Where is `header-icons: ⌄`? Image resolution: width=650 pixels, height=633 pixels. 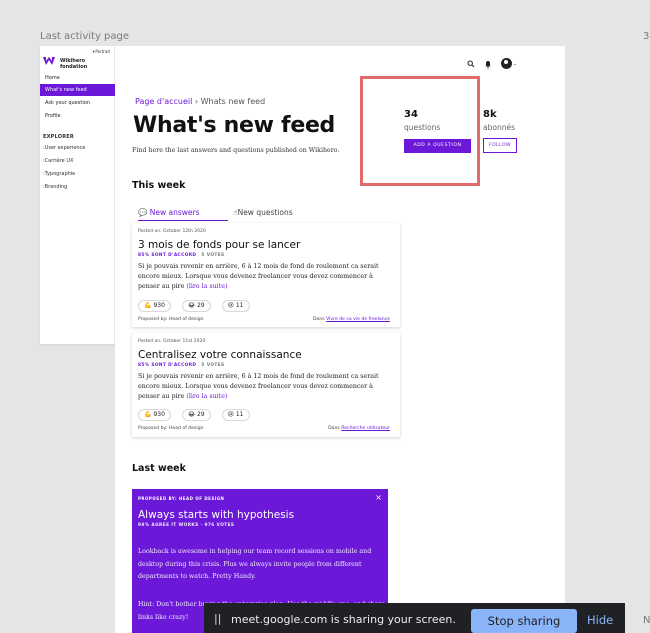
header-icons: ⌄ is located at coordinates (492, 63).